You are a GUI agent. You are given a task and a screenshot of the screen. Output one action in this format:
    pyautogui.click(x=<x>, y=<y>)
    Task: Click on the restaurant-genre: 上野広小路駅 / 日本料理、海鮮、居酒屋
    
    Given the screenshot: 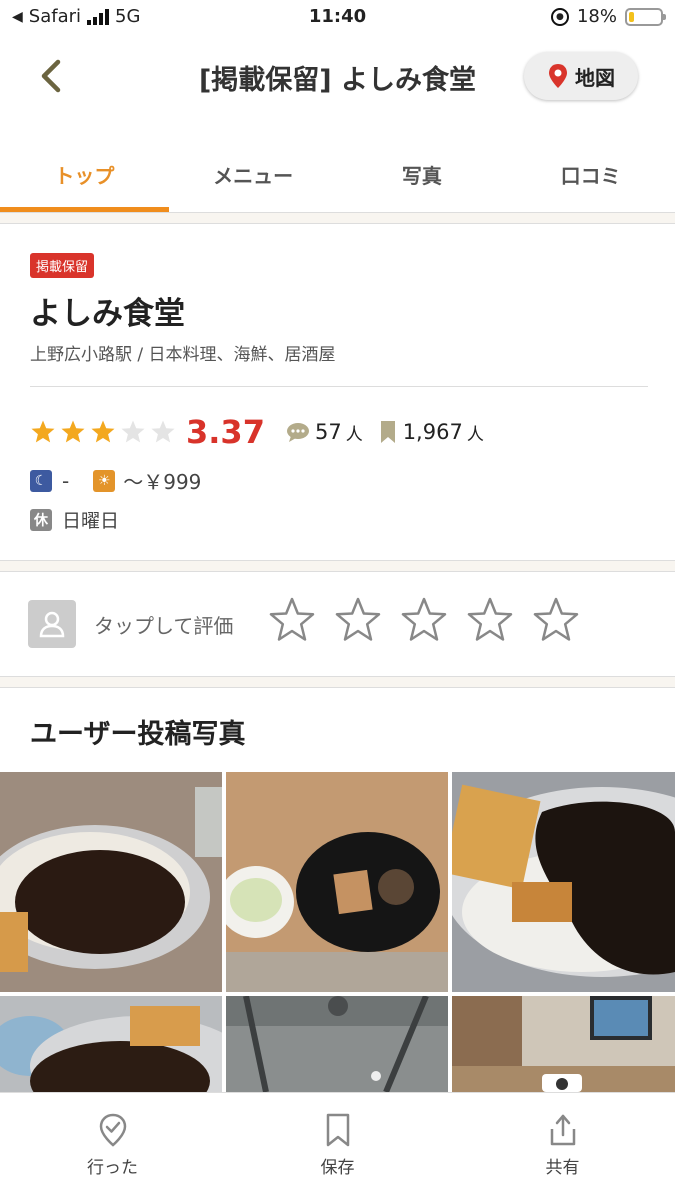 What is the action you would take?
    pyautogui.click(x=183, y=355)
    